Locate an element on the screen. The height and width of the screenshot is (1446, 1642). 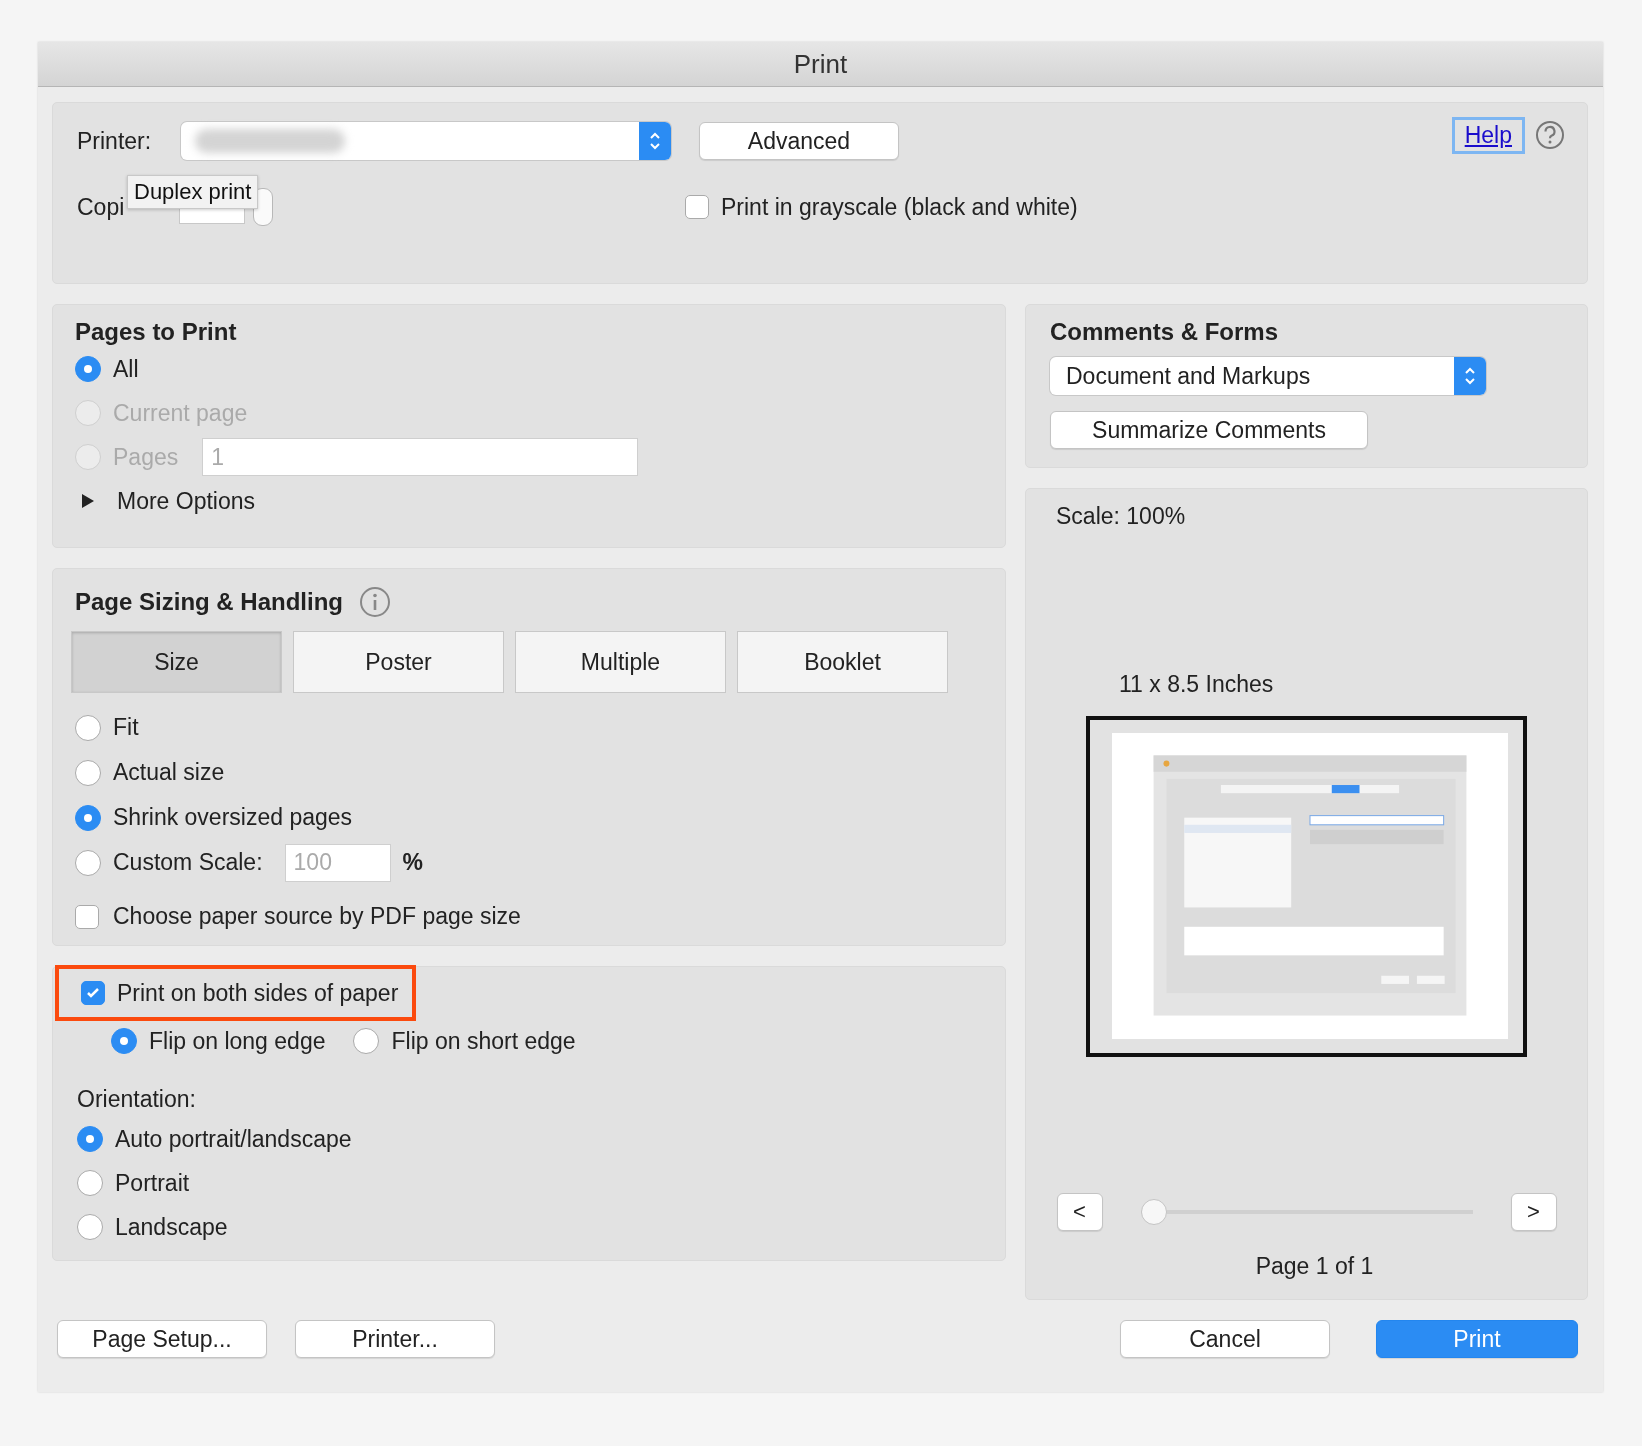
option-label: All is located at coordinates (126, 369).